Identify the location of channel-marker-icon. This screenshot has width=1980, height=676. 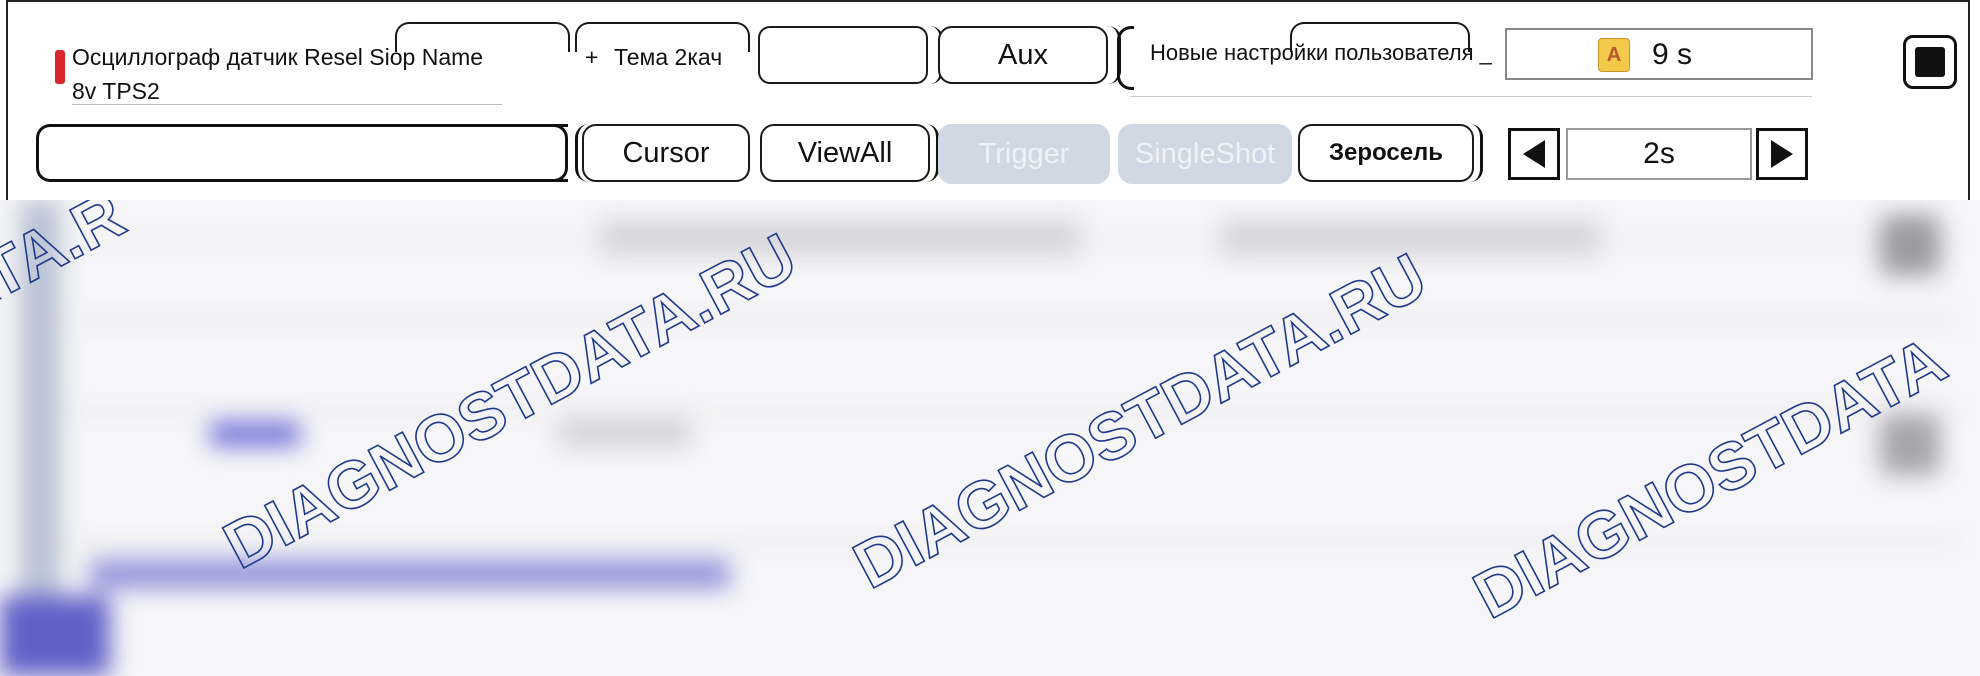
(60, 67).